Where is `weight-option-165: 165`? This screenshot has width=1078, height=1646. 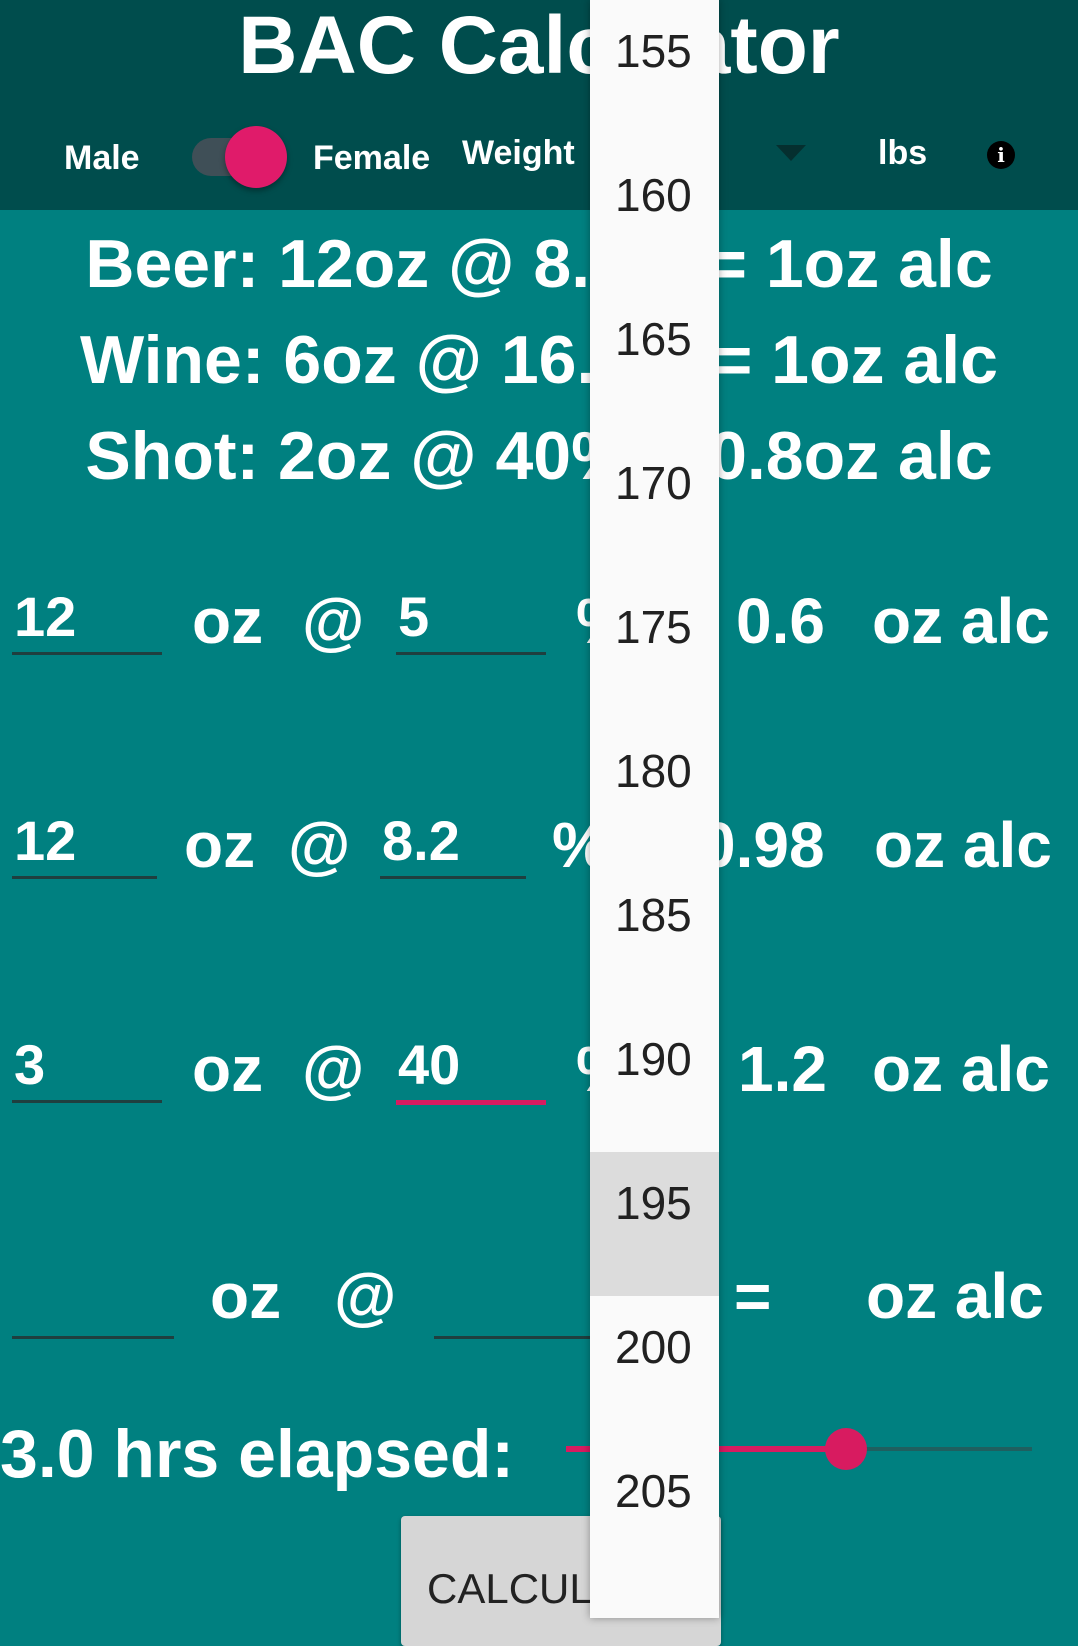
weight-option-165: 165 is located at coordinates (654, 360).